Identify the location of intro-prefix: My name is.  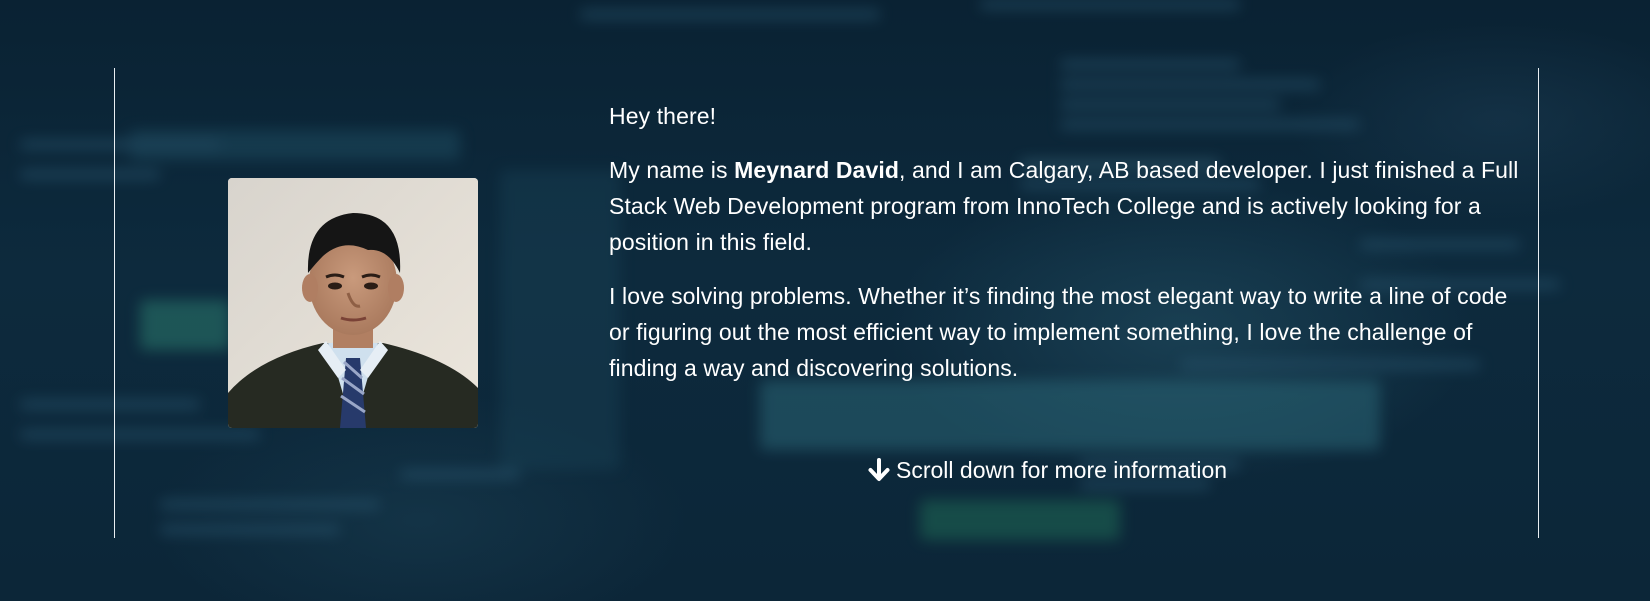
(672, 170).